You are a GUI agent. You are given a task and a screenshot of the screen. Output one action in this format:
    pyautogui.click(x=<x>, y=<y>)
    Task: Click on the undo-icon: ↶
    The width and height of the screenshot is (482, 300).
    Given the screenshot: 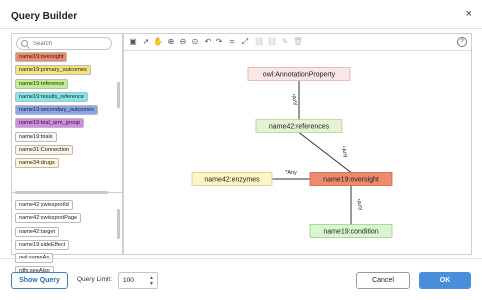 What is the action you would take?
    pyautogui.click(x=208, y=42)
    